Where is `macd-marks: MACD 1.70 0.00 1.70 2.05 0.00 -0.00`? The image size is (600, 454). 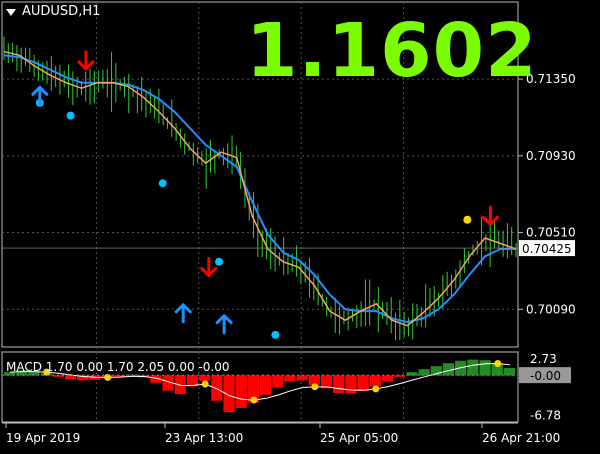
macd-marks: MACD 1.70 0.00 1.70 2.05 0.00 -0.00 is located at coordinates (260, 386).